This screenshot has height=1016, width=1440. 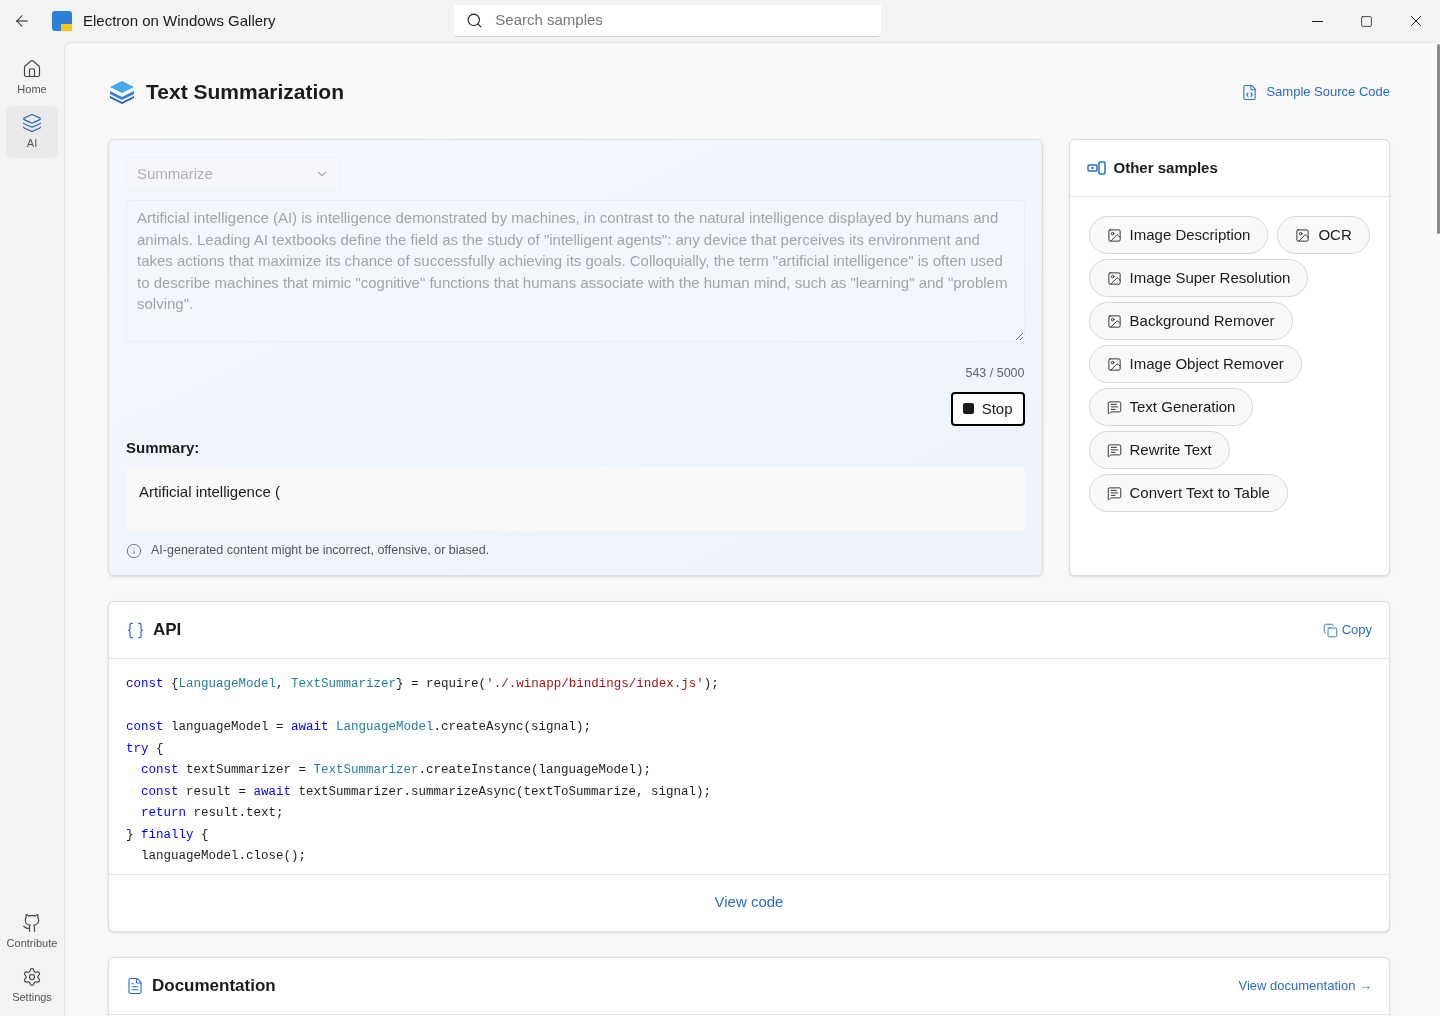 I want to click on view-documentation-link: View documentation →, so click(x=1305, y=985).